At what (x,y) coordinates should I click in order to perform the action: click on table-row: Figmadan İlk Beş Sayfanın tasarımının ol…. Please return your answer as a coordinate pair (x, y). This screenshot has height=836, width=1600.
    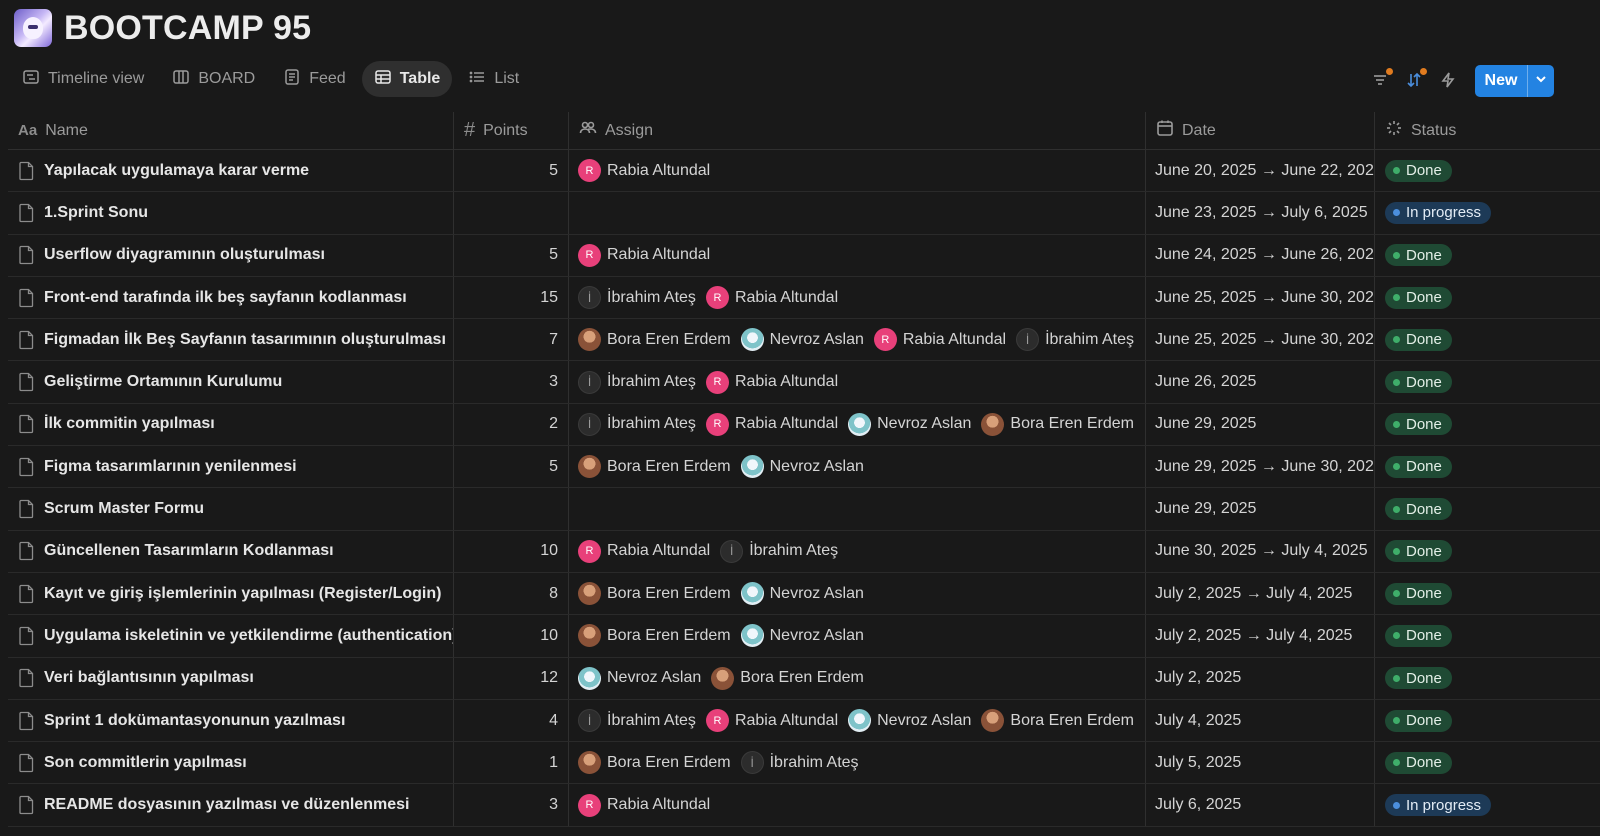
    Looking at the image, I should click on (804, 340).